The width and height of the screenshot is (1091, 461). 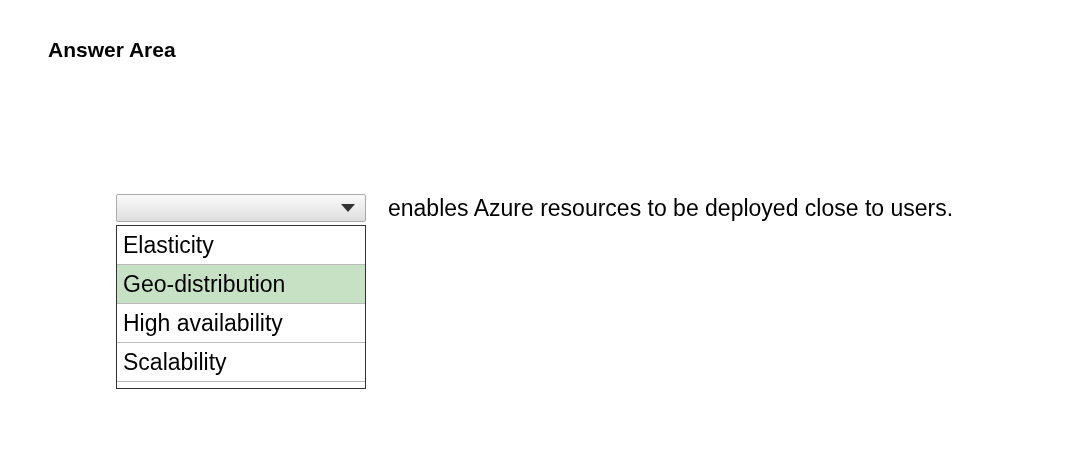 What do you see at coordinates (241, 284) in the screenshot?
I see `dropdown-option: Geo-distribution` at bounding box center [241, 284].